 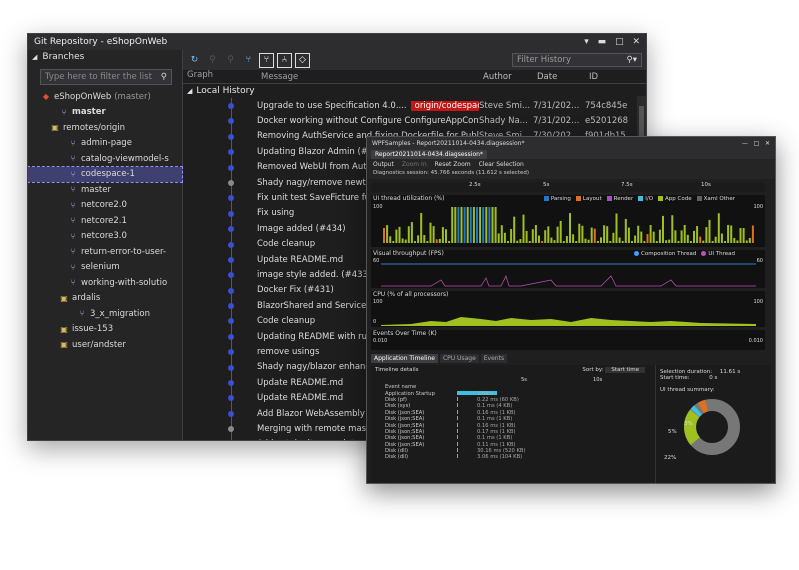 What do you see at coordinates (404, 358) in the screenshot?
I see `tab-application-timeline: Application Timeline` at bounding box center [404, 358].